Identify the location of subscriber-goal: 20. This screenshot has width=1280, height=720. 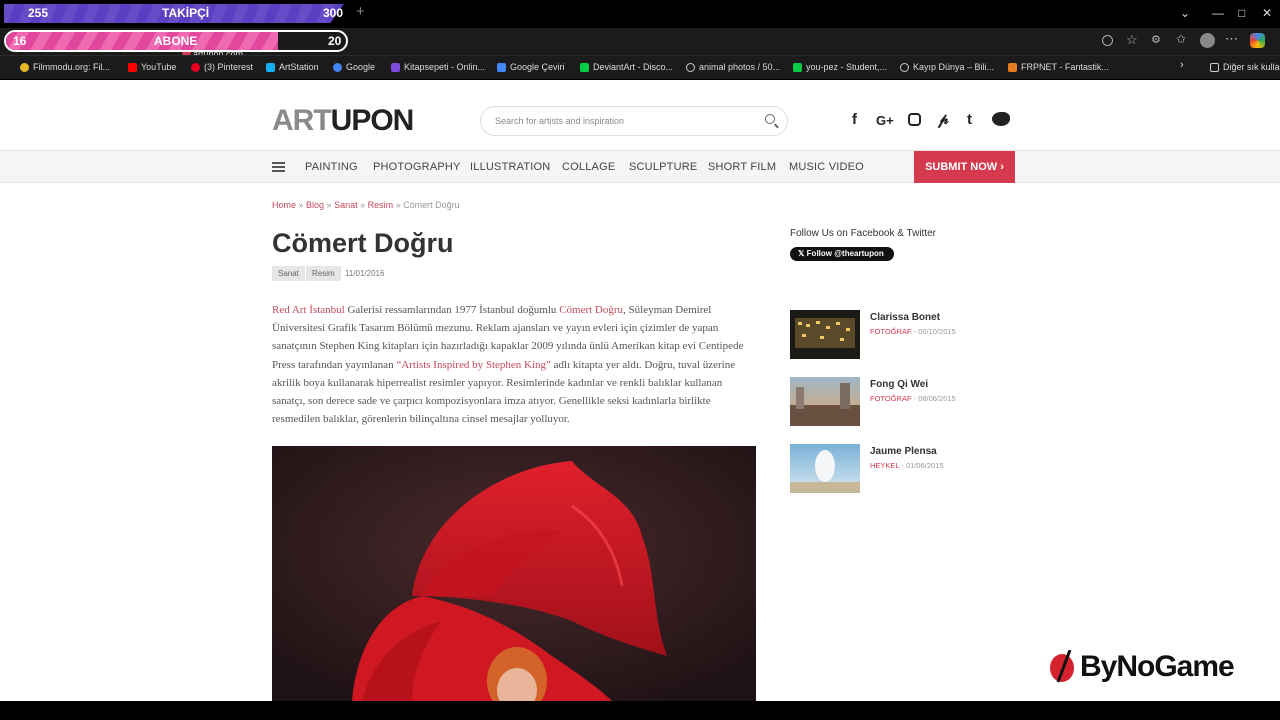
(335, 41).